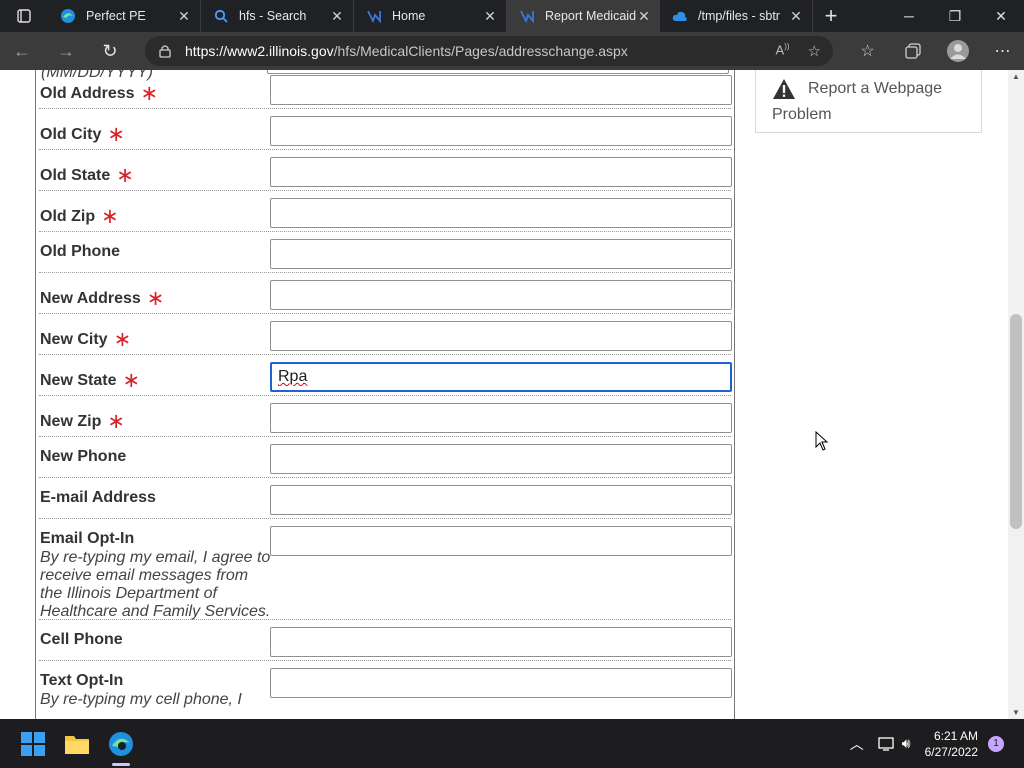 The width and height of the screenshot is (1024, 768). I want to click on refresh-button: ↻, so click(110, 51).